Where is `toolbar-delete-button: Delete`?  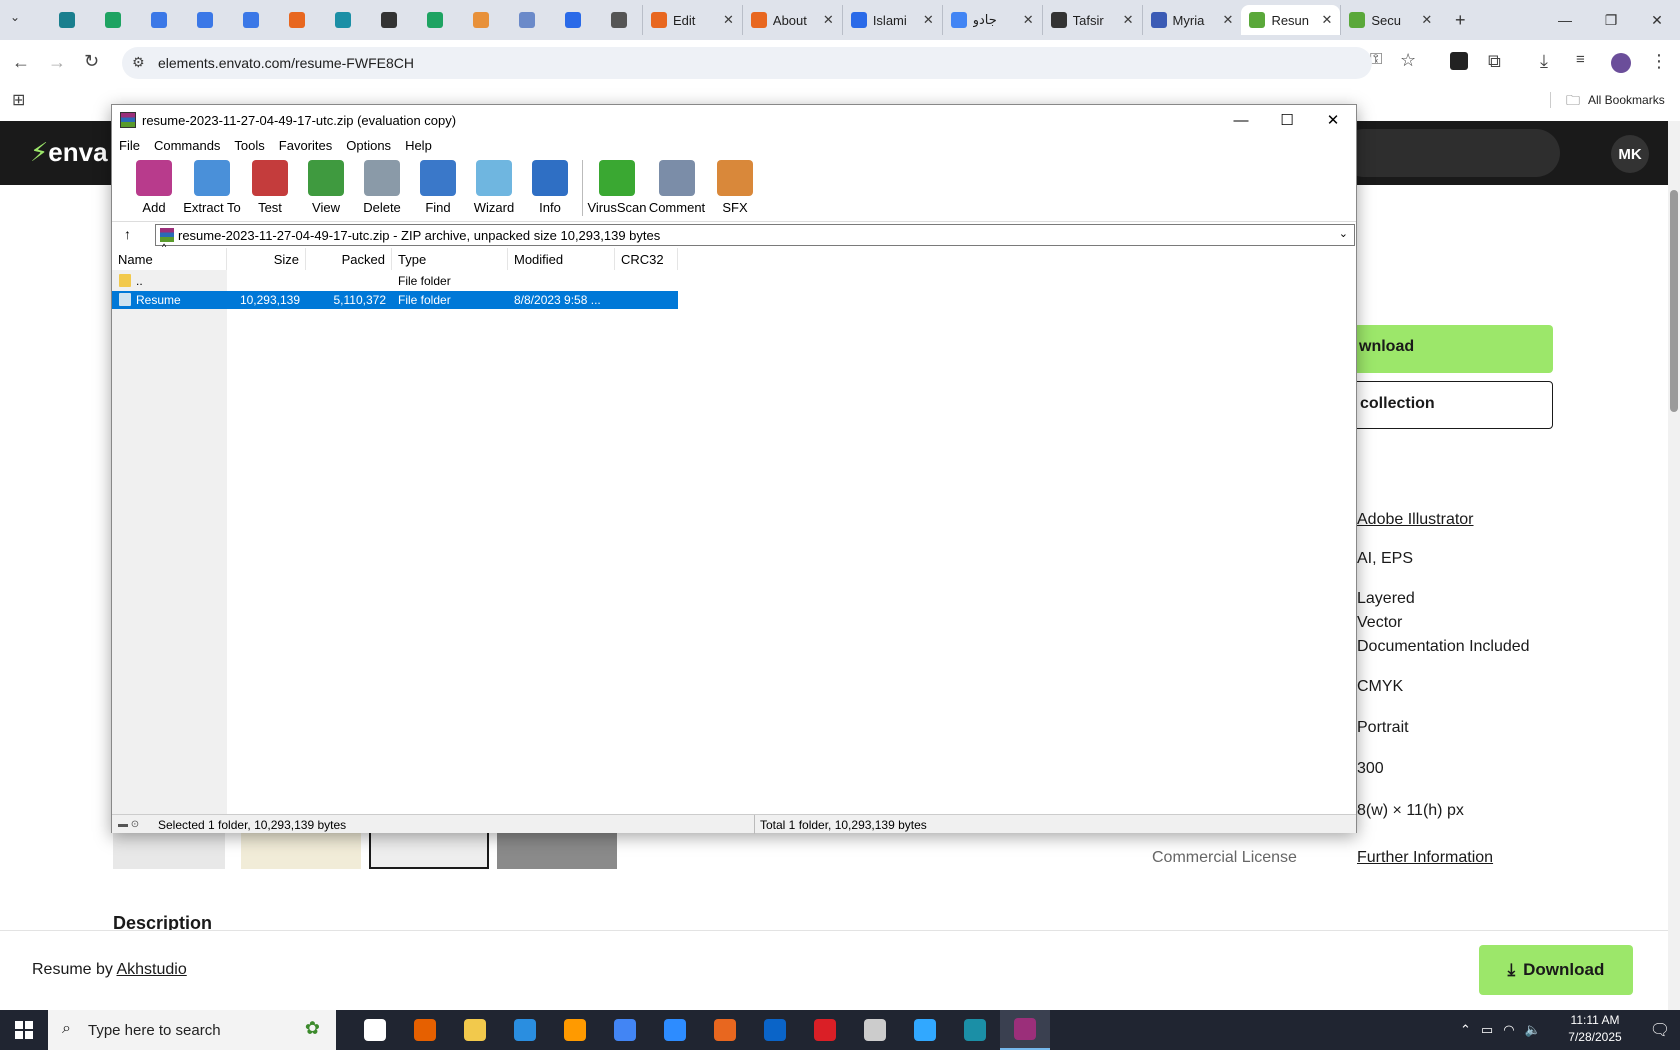 toolbar-delete-button: Delete is located at coordinates (382, 189).